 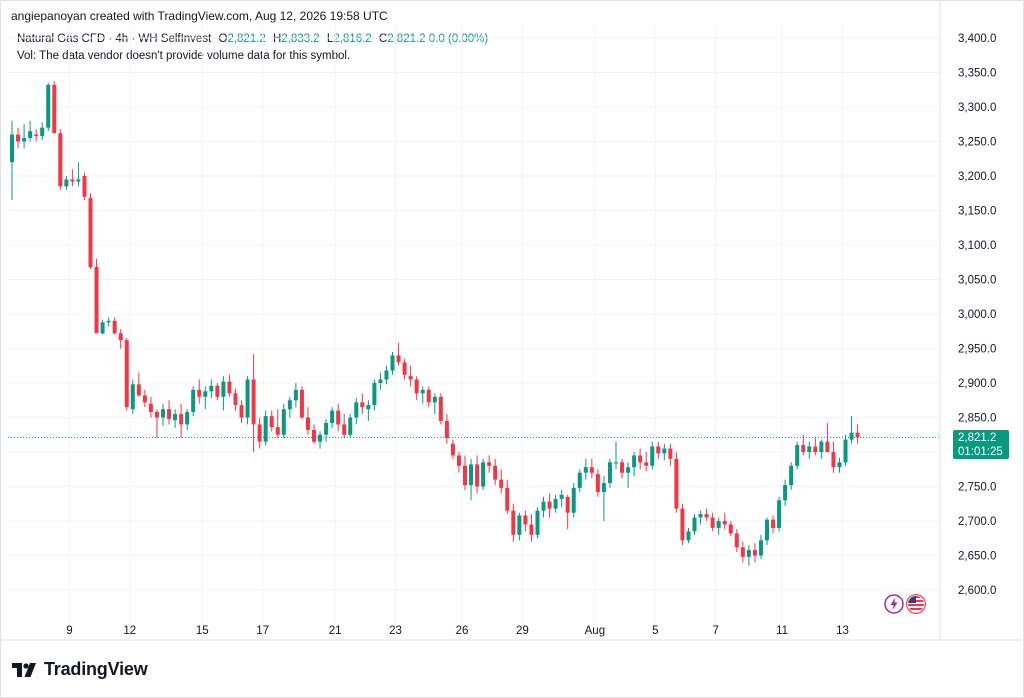 I want to click on us-flag-badge-icon, so click(x=916, y=604).